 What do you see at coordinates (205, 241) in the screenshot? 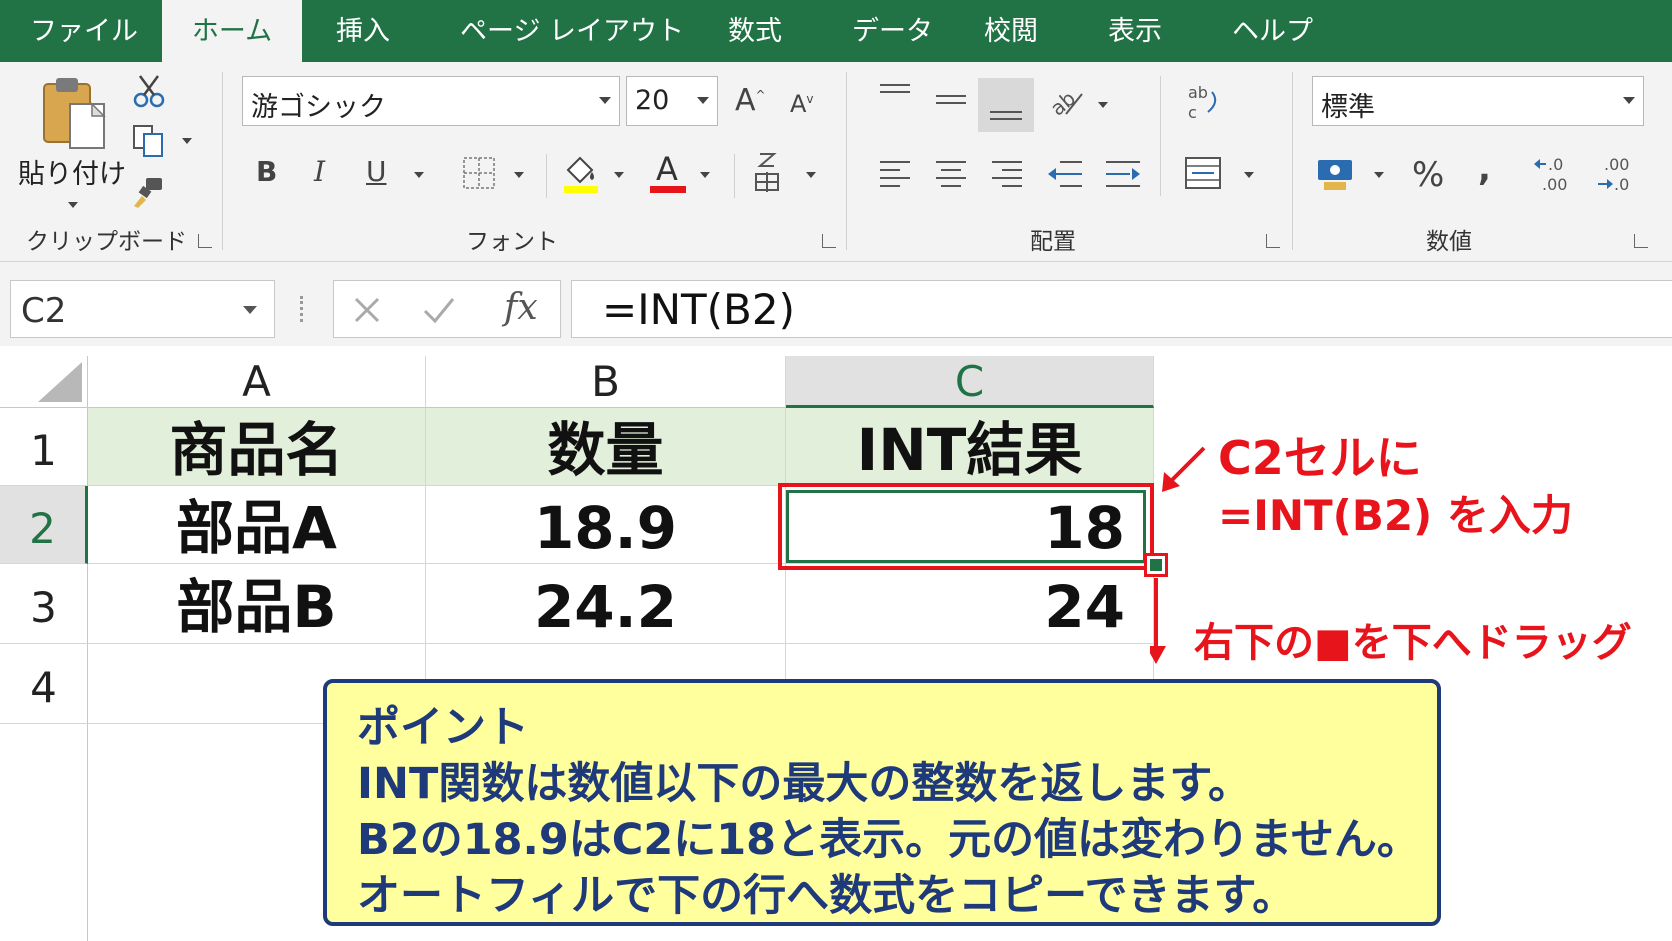
I see `clipboard-launcher-icon` at bounding box center [205, 241].